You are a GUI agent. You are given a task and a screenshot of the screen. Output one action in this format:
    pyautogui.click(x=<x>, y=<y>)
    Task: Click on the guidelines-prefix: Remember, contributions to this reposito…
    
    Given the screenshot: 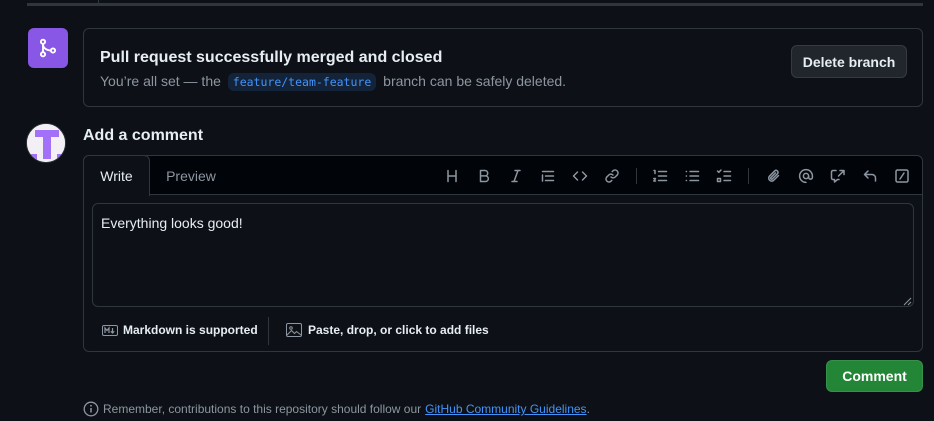 What is the action you would take?
    pyautogui.click(x=262, y=409)
    